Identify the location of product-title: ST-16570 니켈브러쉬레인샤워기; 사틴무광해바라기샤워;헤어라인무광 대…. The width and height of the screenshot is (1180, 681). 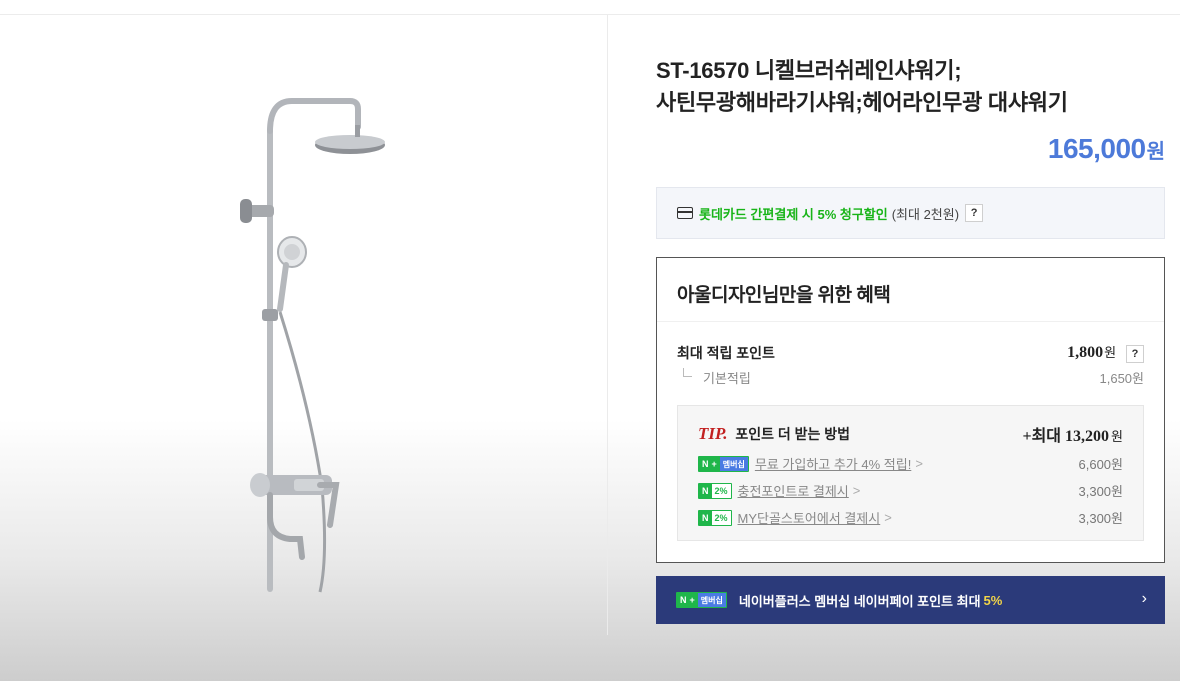
(910, 87).